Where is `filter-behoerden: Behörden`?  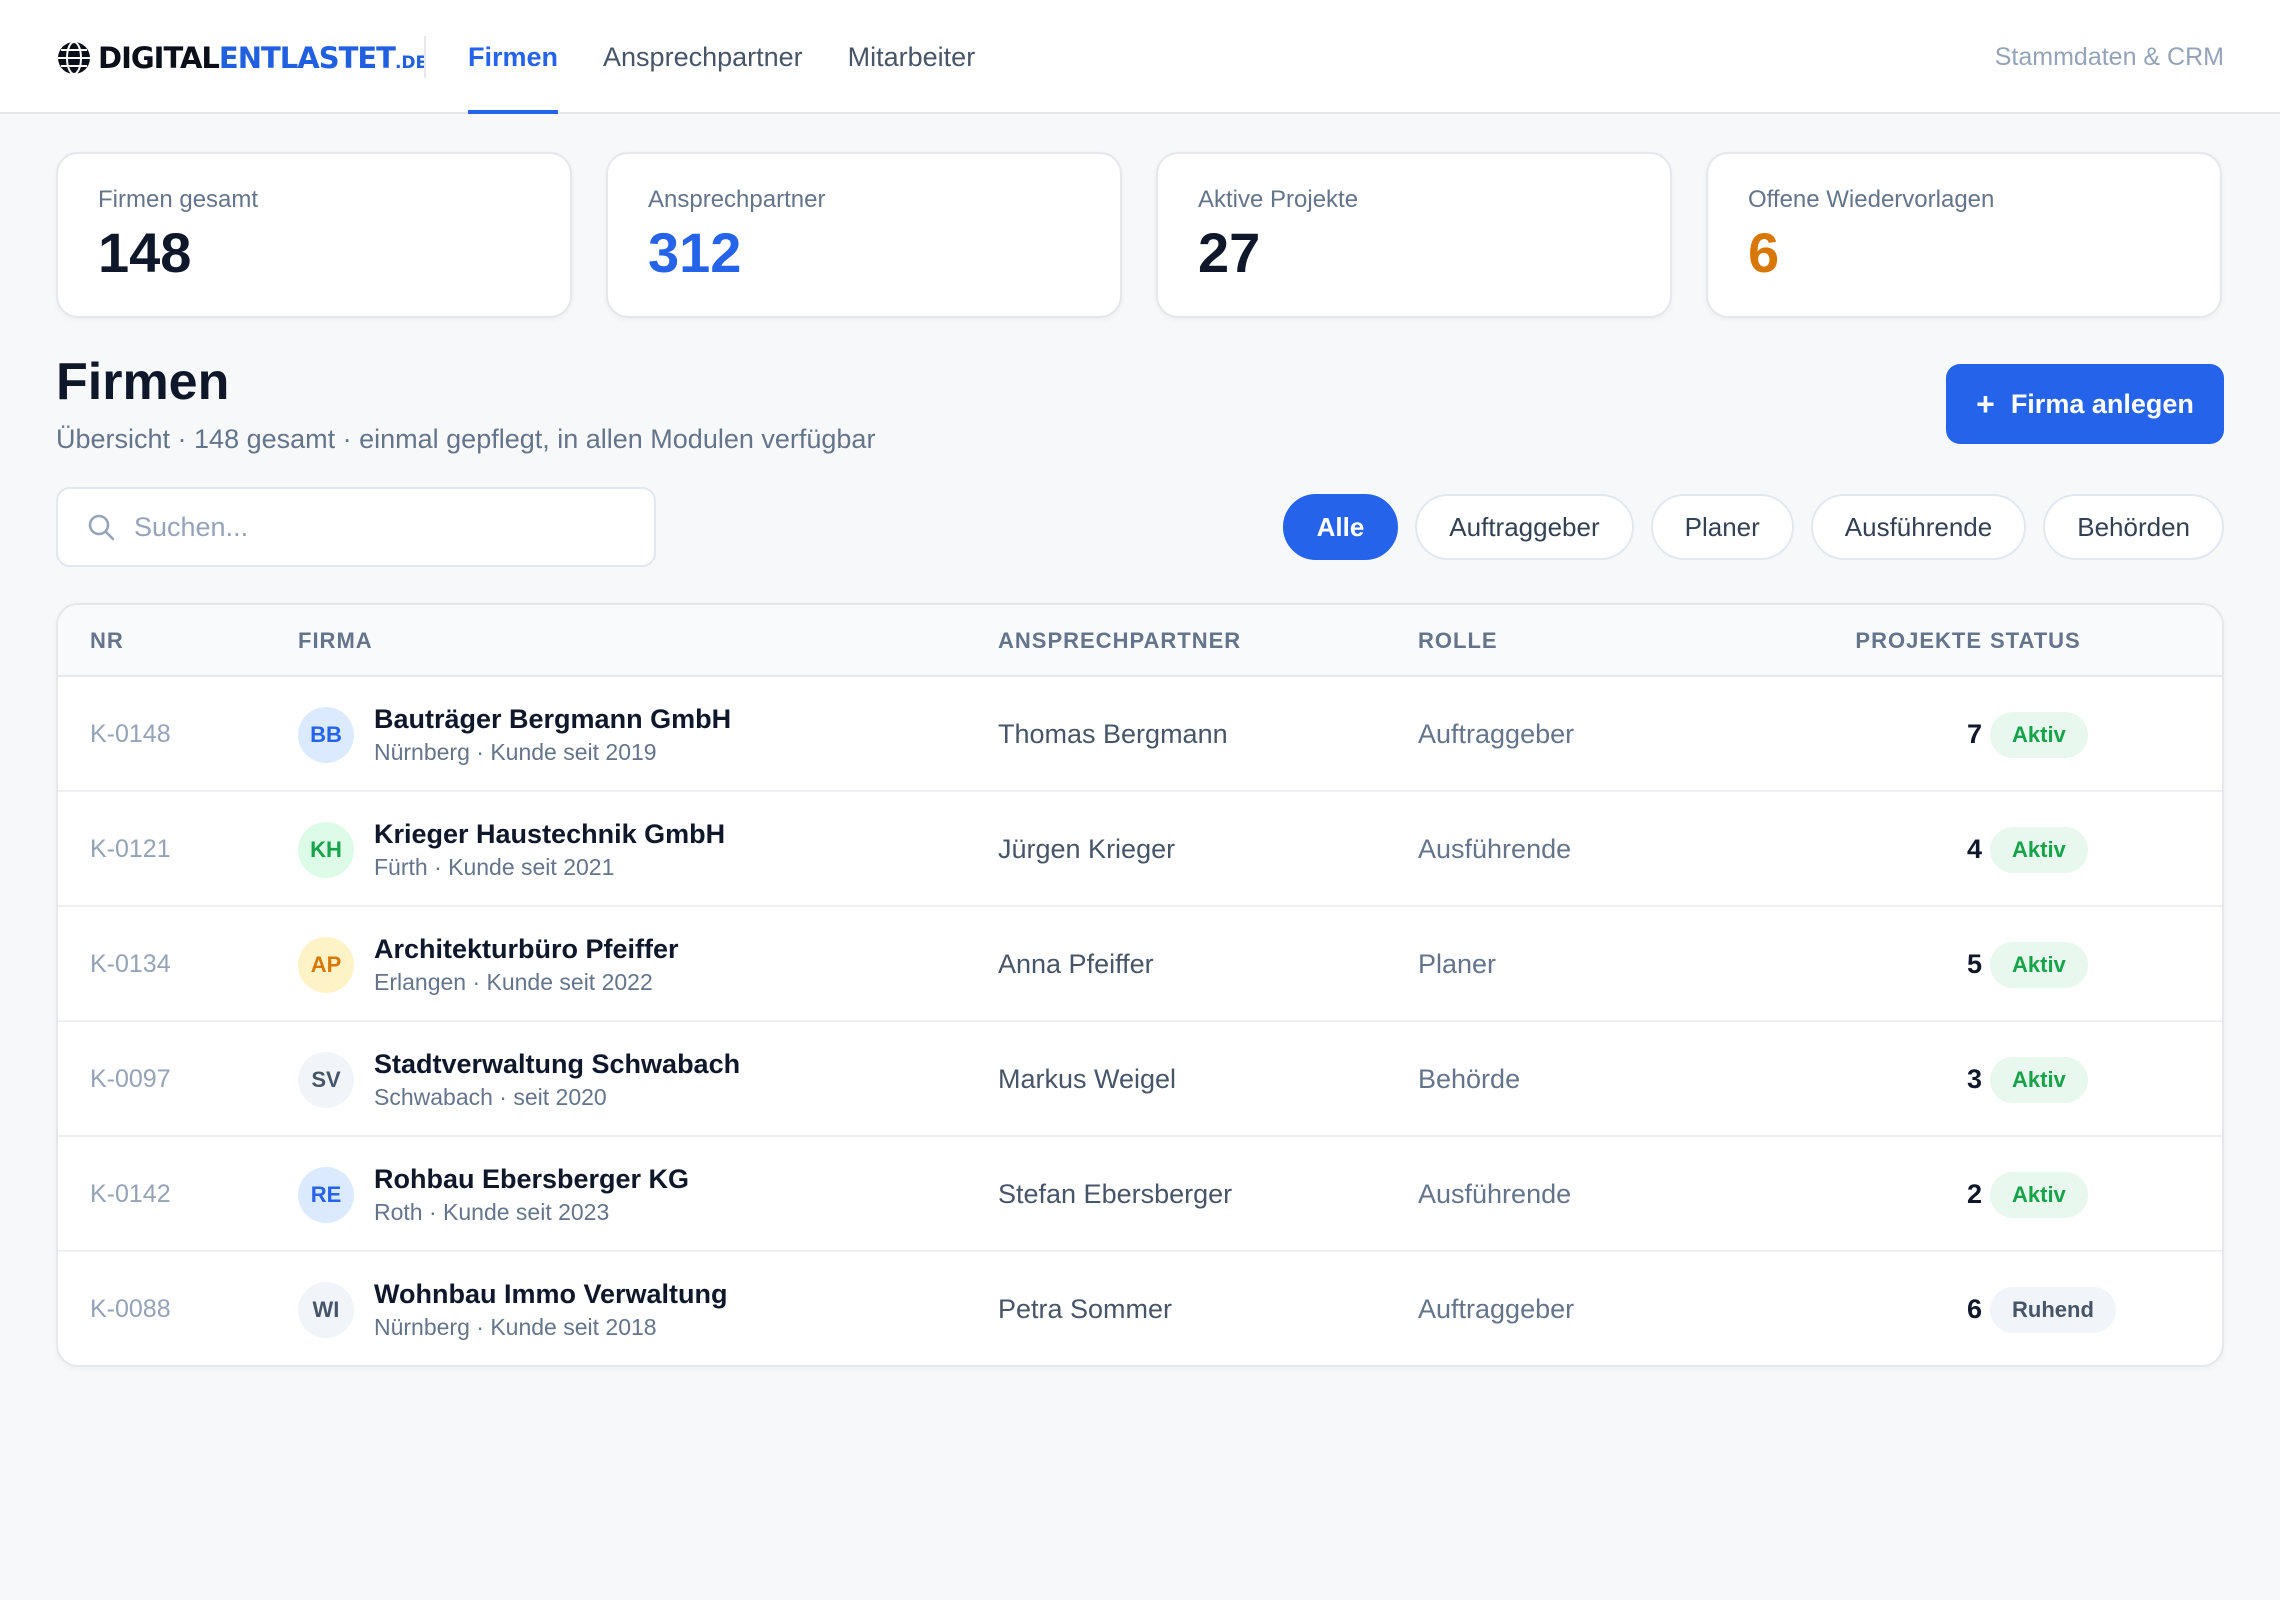
filter-behoerden: Behörden is located at coordinates (2133, 527).